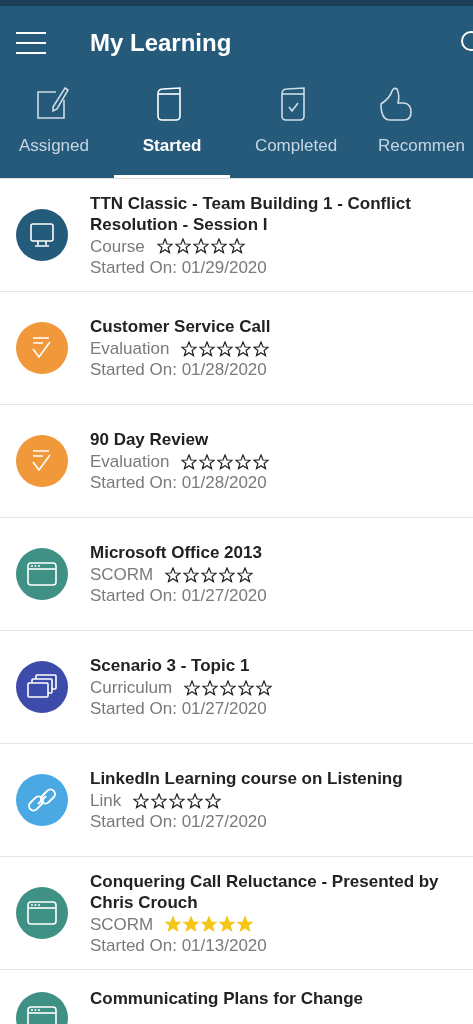 This screenshot has width=473, height=1024. I want to click on item-type: Course, so click(117, 246).